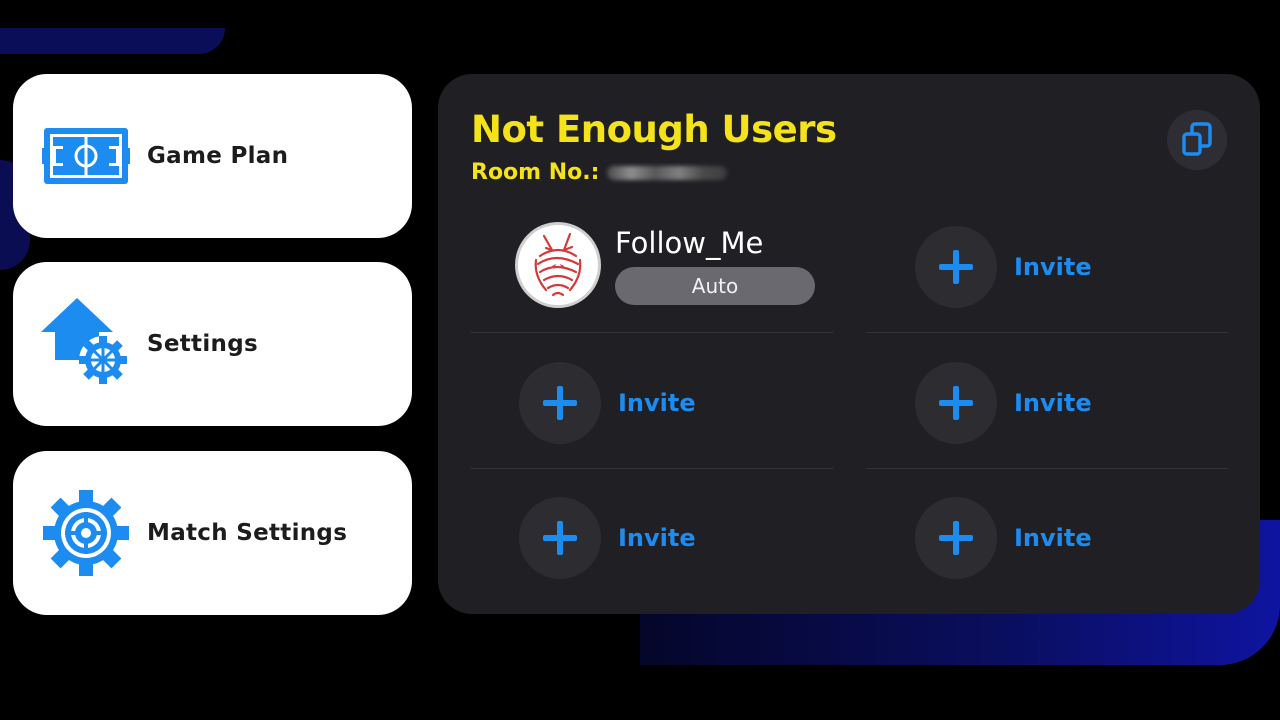  I want to click on match-gear-icon, so click(86, 533).